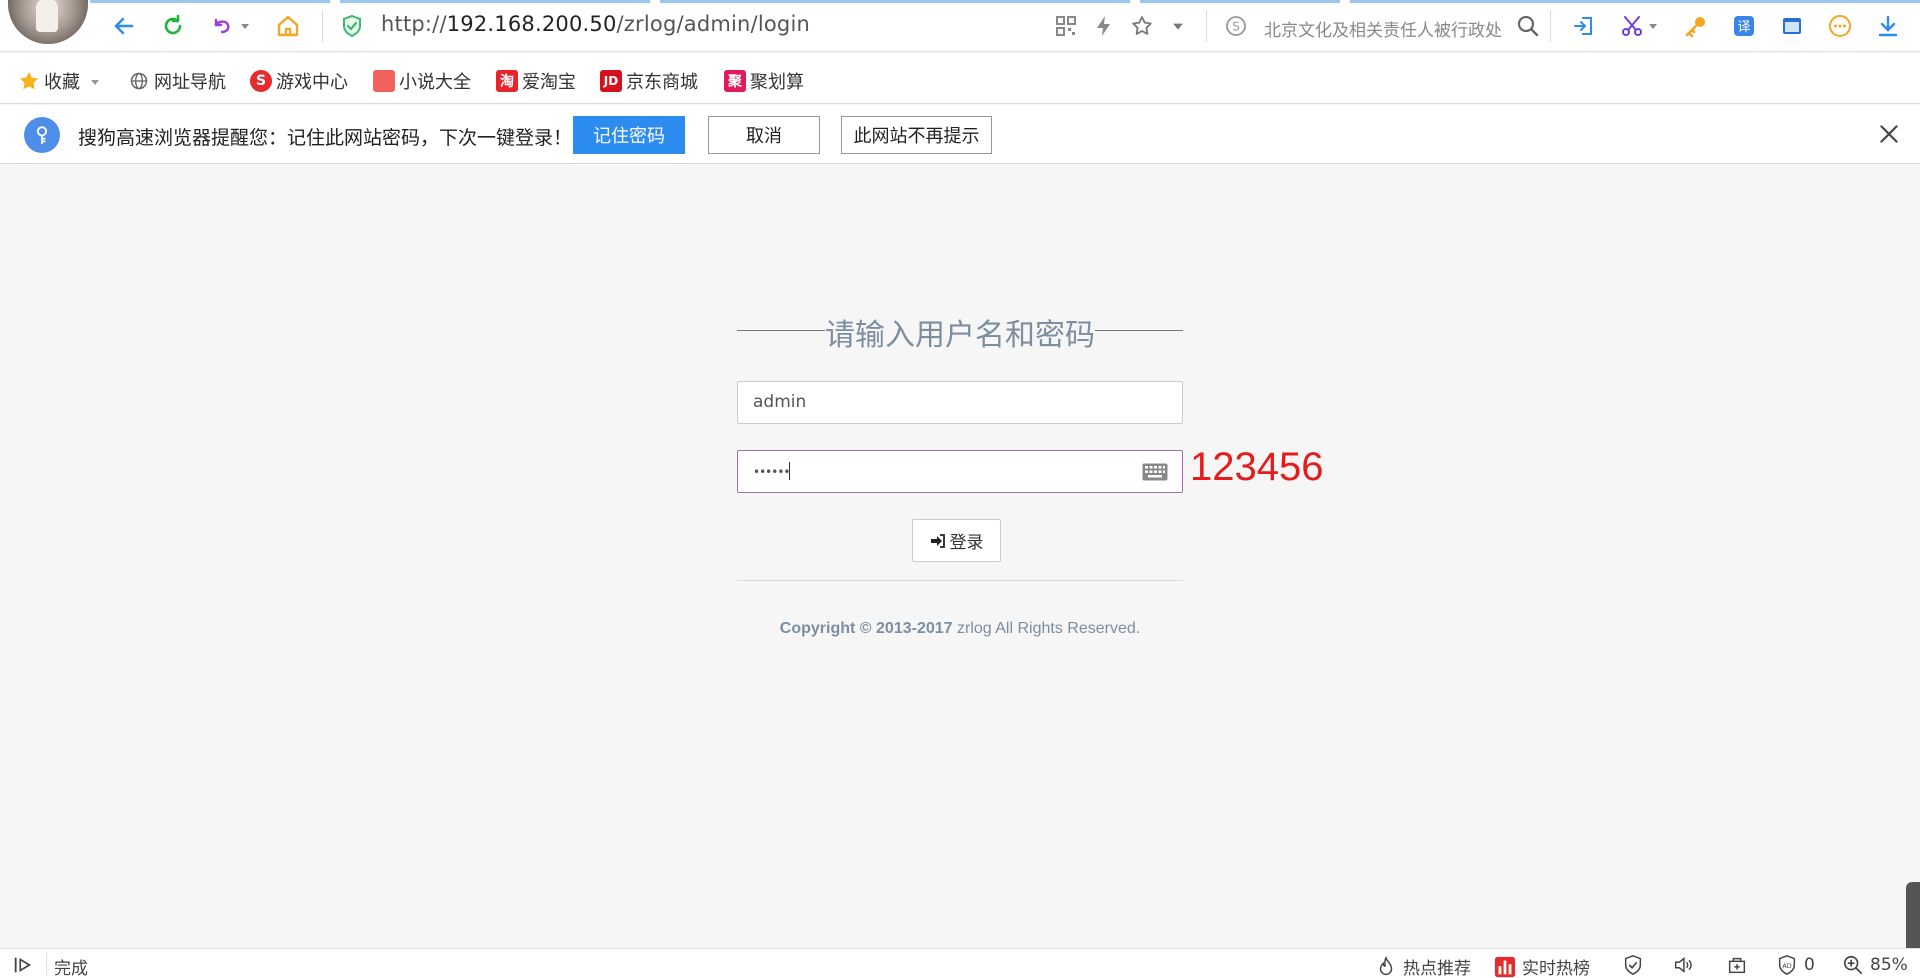 The image size is (1920, 978). What do you see at coordinates (1437, 968) in the screenshot?
I see `hot-recommend-label: 热点推荐` at bounding box center [1437, 968].